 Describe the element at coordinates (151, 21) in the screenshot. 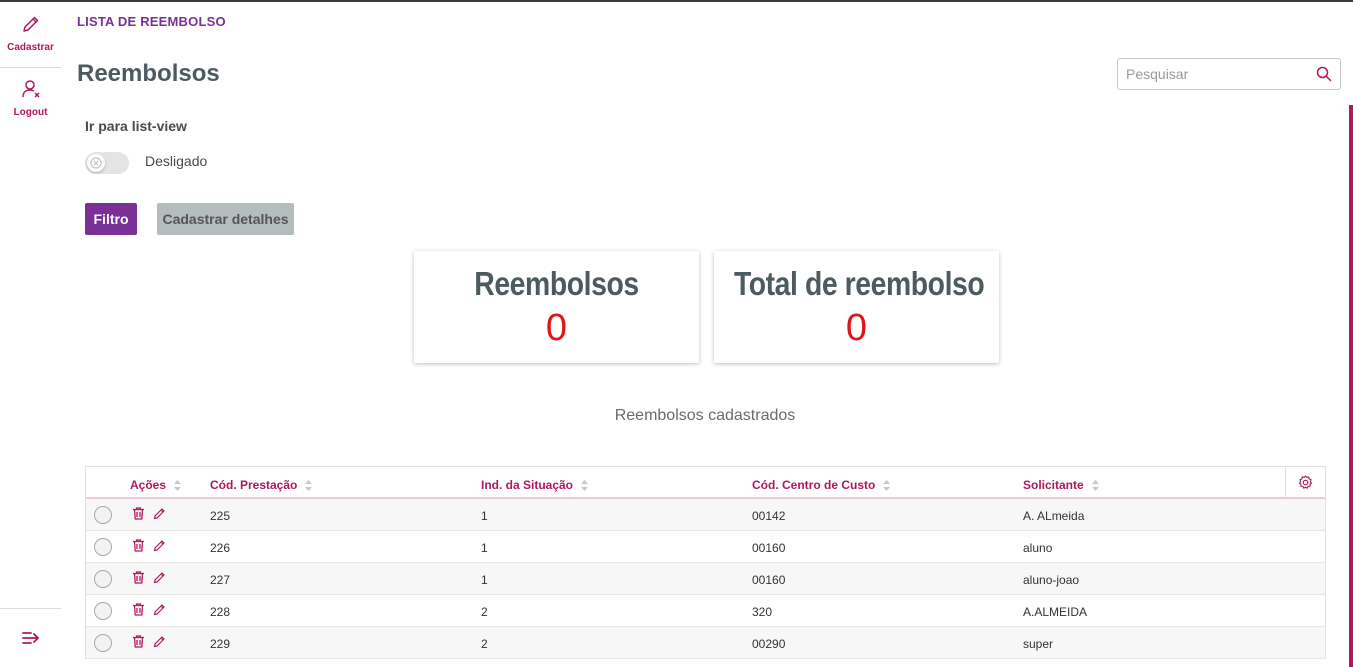

I see `breadcrumb: LISTA DE REEMBOLSO` at that location.